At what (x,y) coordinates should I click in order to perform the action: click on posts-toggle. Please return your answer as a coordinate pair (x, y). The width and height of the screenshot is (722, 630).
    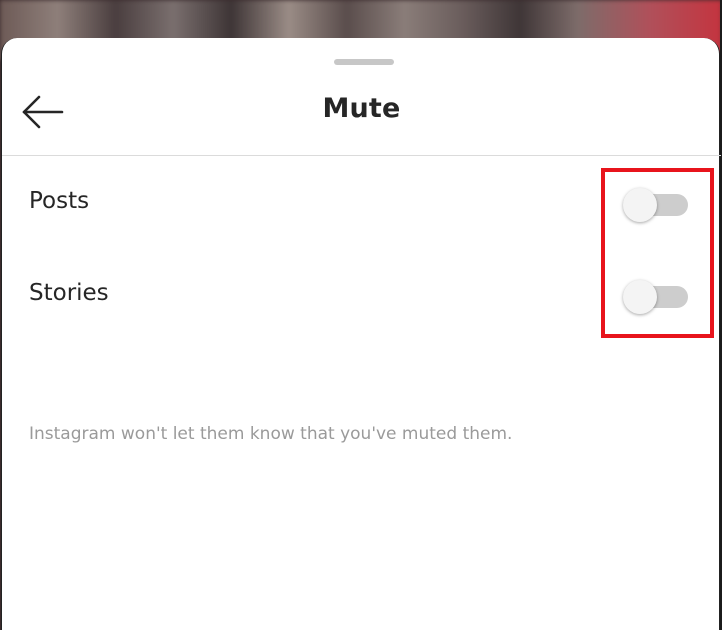
    Looking at the image, I should click on (656, 204).